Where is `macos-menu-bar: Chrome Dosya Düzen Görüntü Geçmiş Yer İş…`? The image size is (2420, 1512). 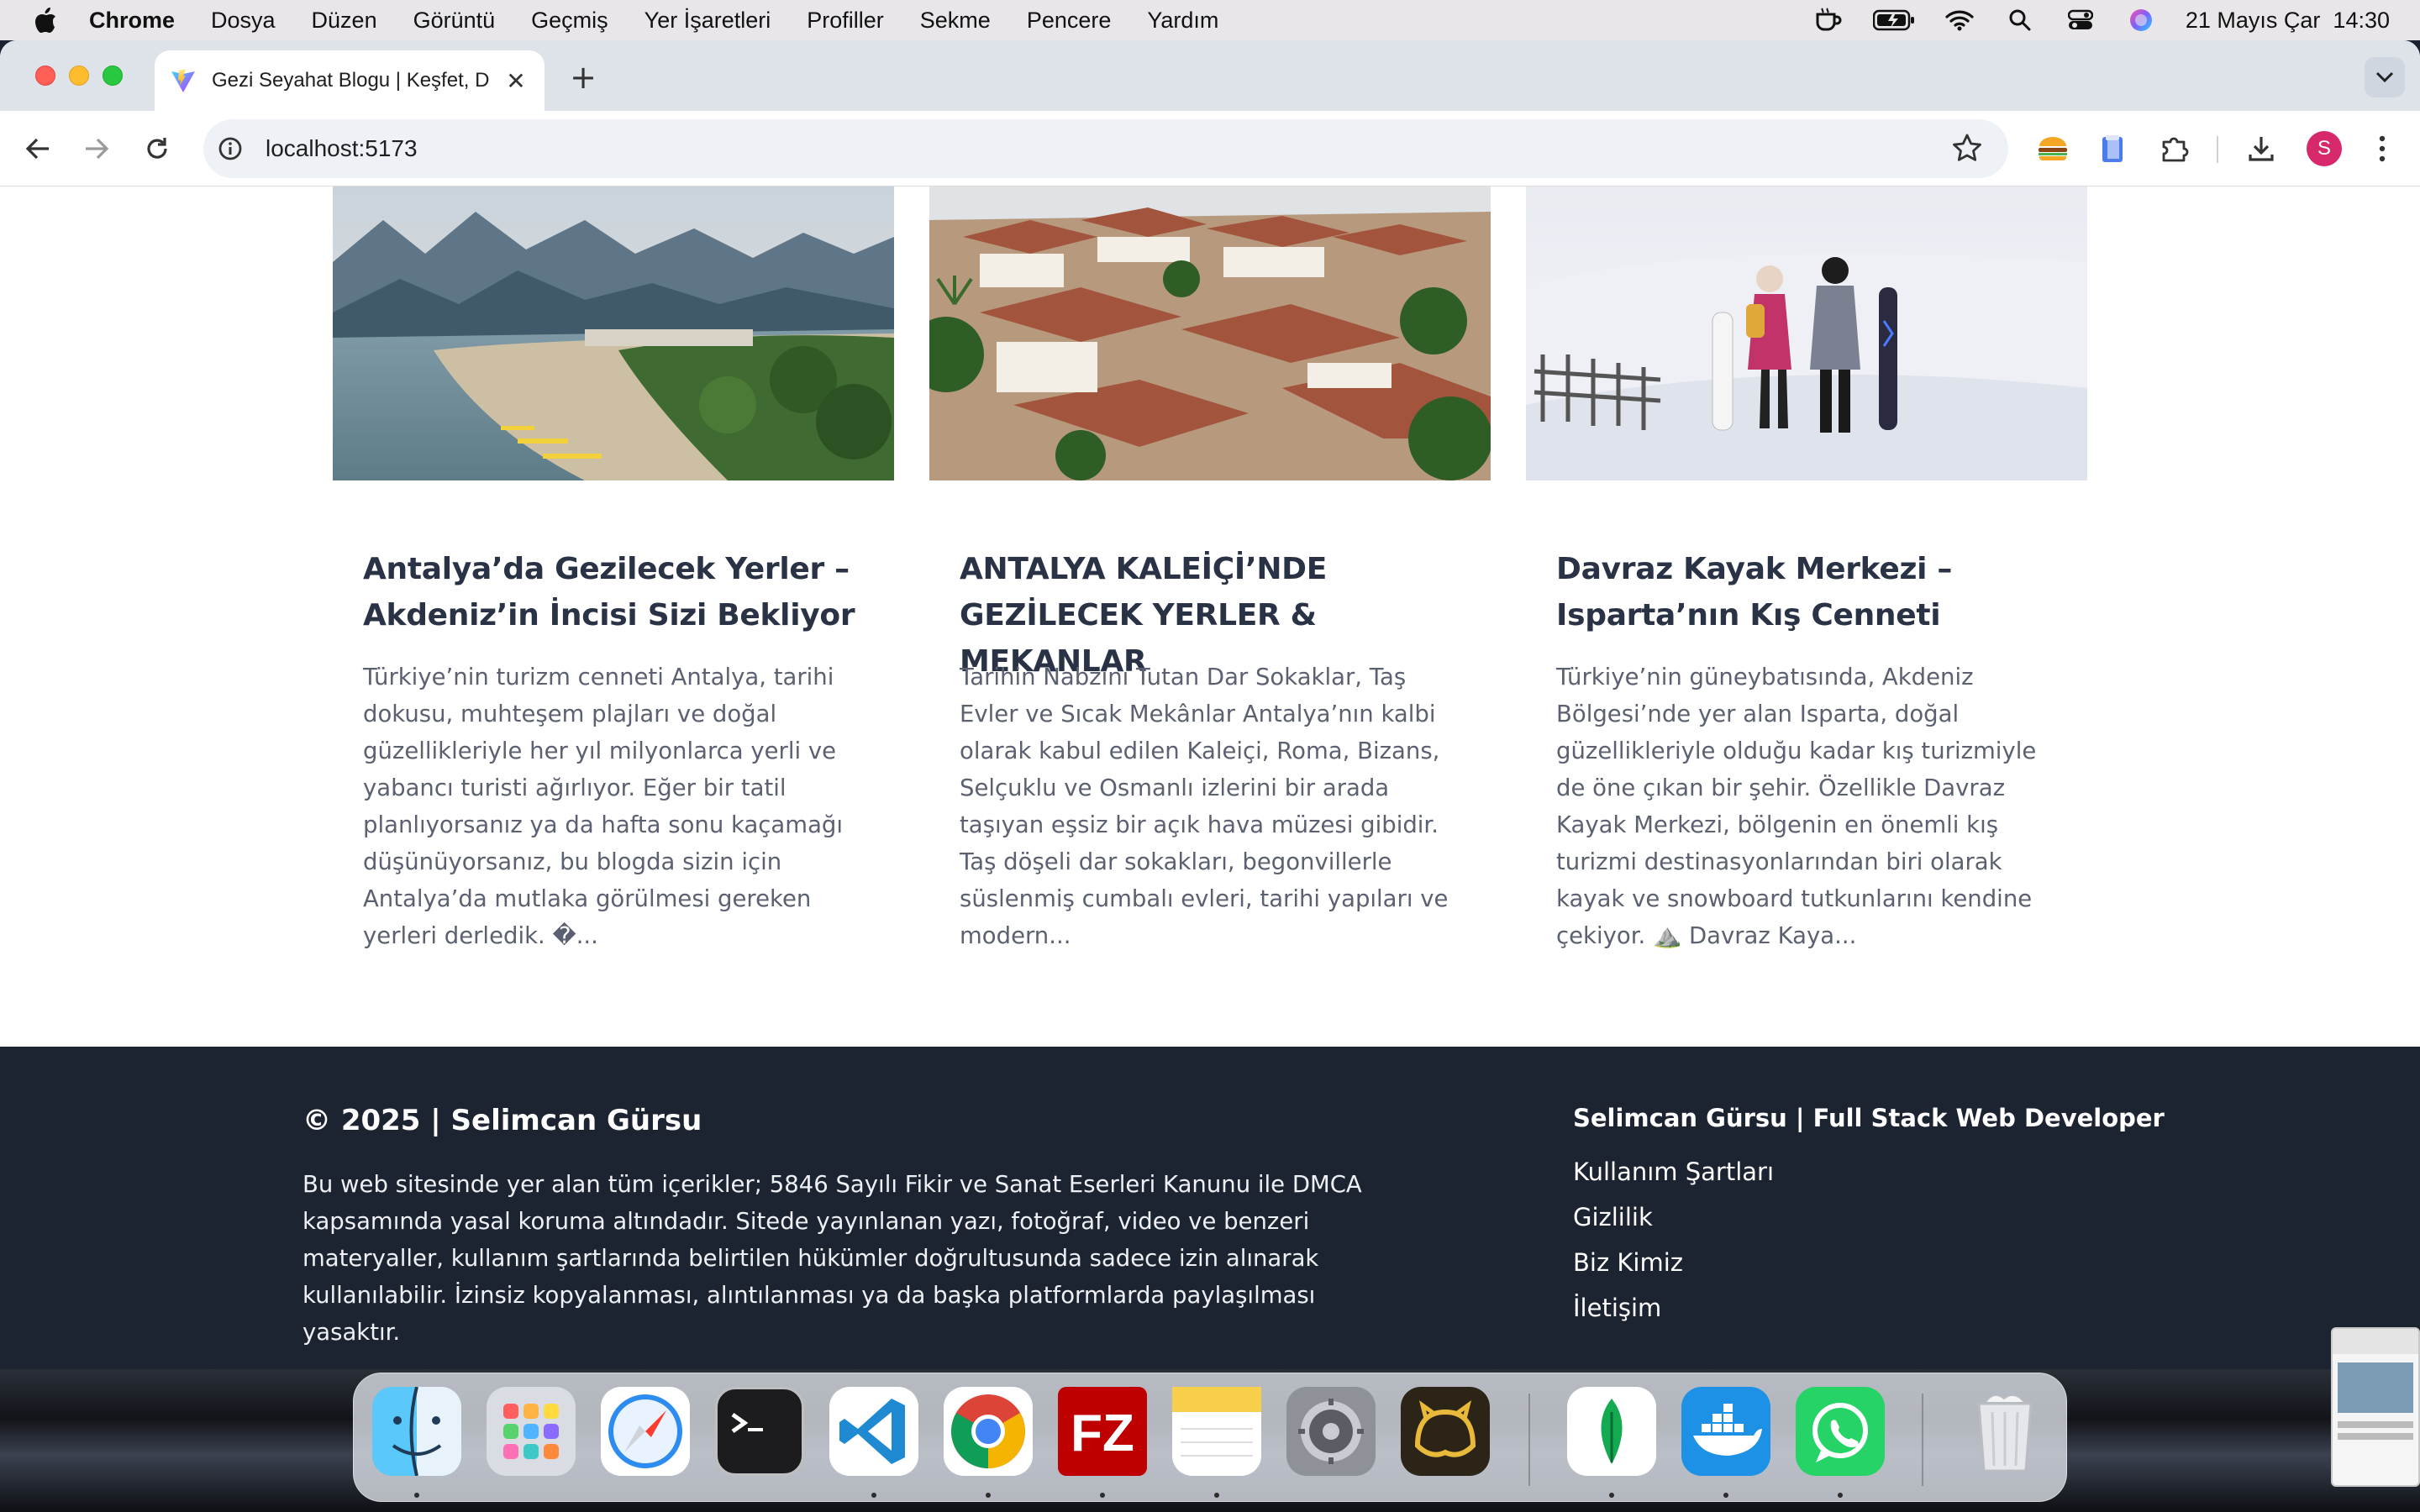 macos-menu-bar: Chrome Dosya Düzen Görüntü Geçmiş Yer İş… is located at coordinates (1210, 20).